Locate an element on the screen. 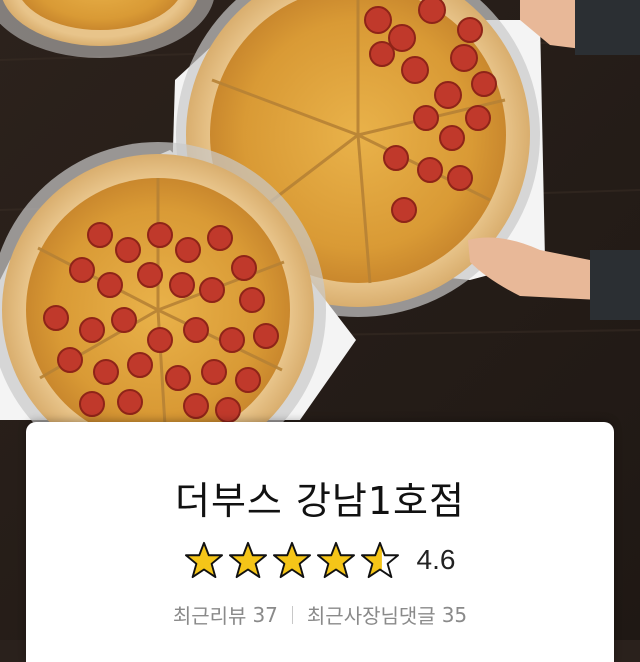  review-stats: 최근리뷰 37 최근사장님댓글 35 is located at coordinates (320, 614).